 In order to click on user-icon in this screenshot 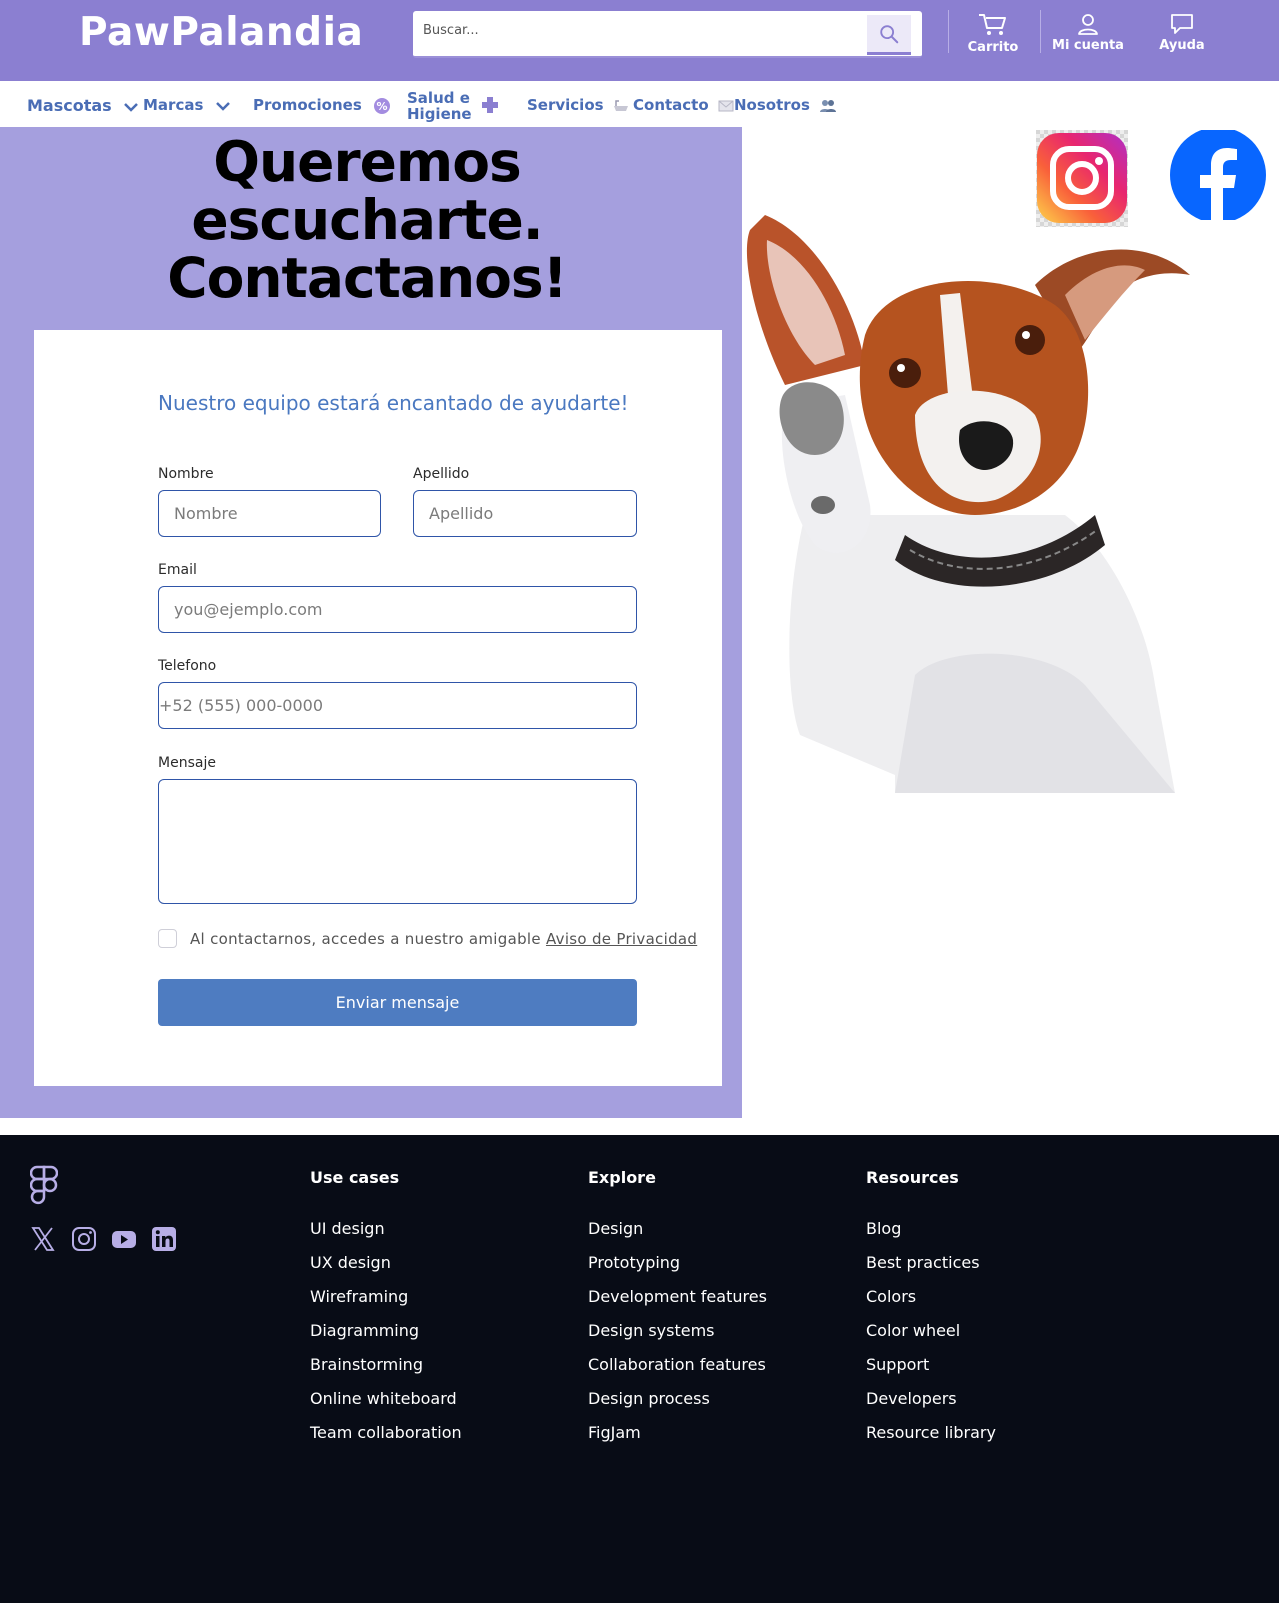, I will do `click(1088, 24)`.